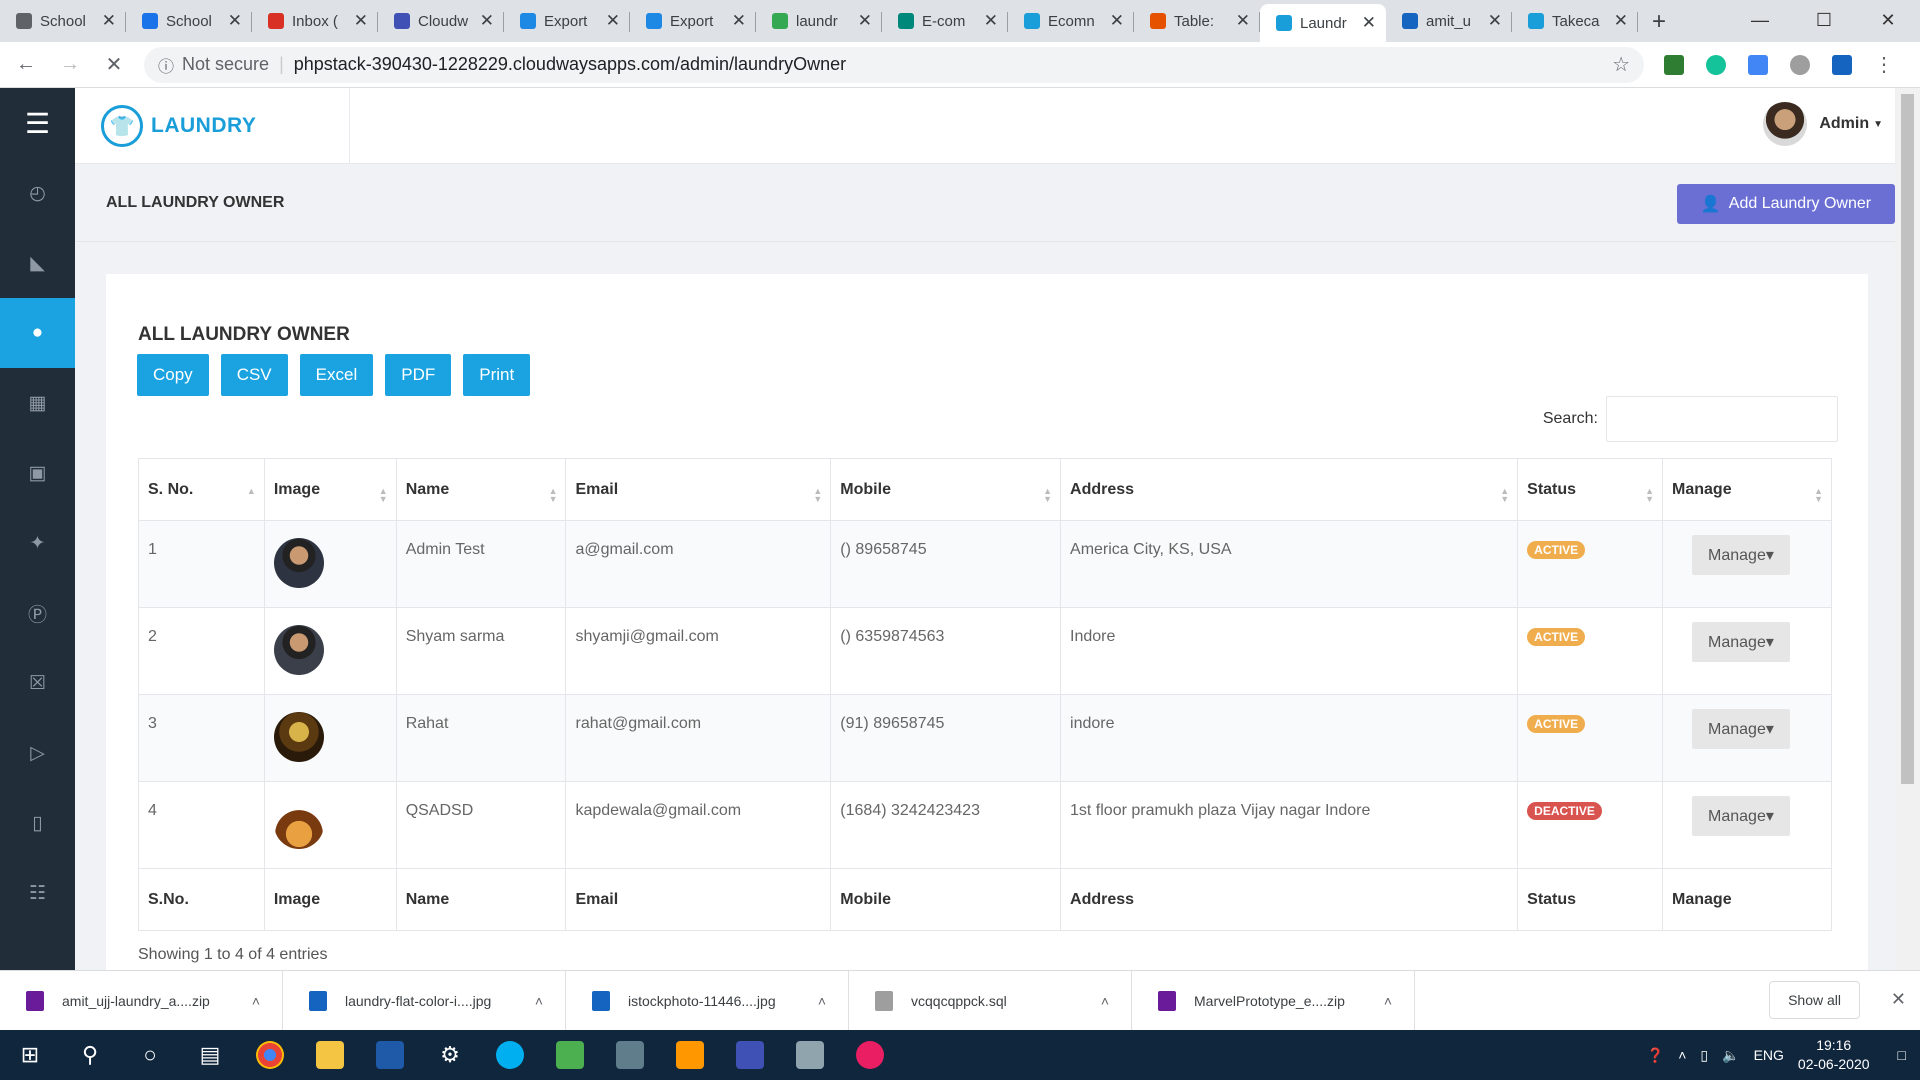 The image size is (1920, 1080). What do you see at coordinates (1760, 20) in the screenshot?
I see `minimize-icon: —` at bounding box center [1760, 20].